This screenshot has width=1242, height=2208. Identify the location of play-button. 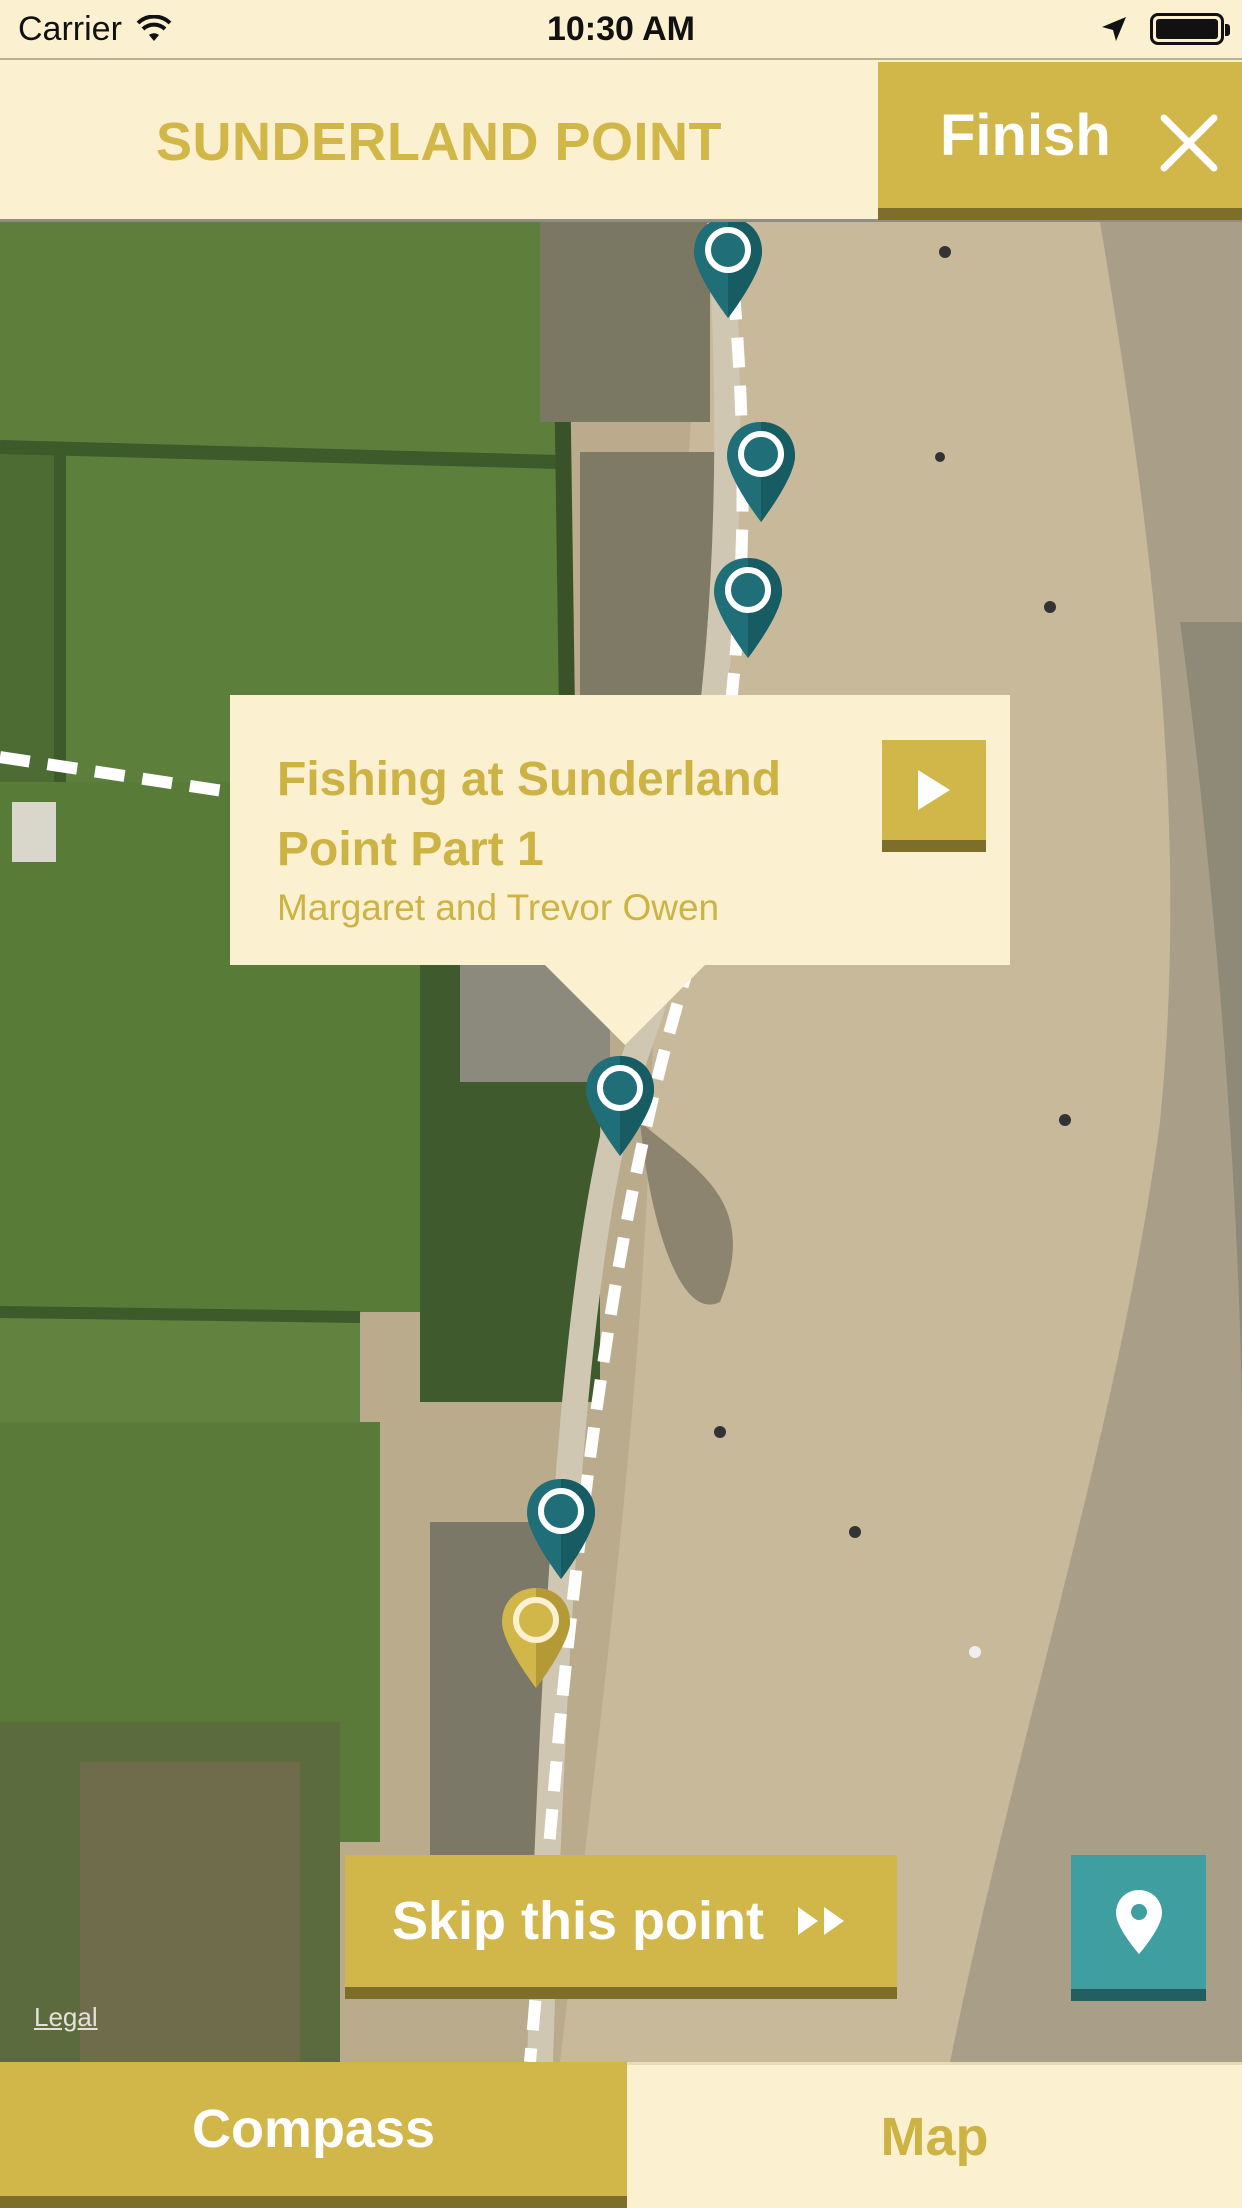
(934, 796).